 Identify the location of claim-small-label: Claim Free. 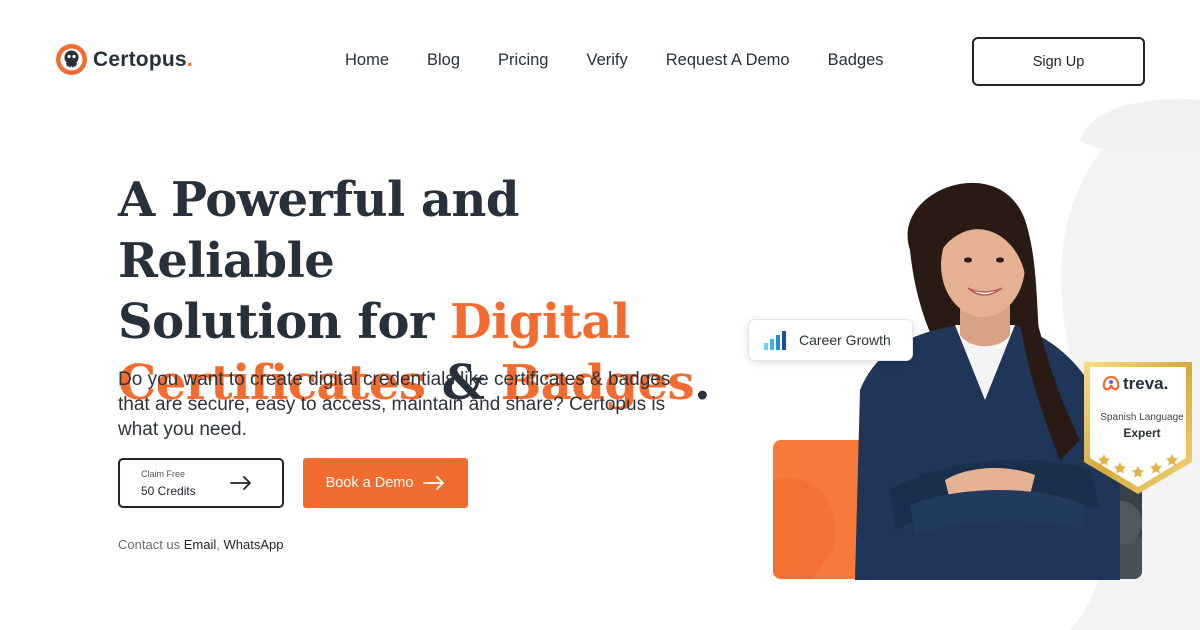
(163, 474).